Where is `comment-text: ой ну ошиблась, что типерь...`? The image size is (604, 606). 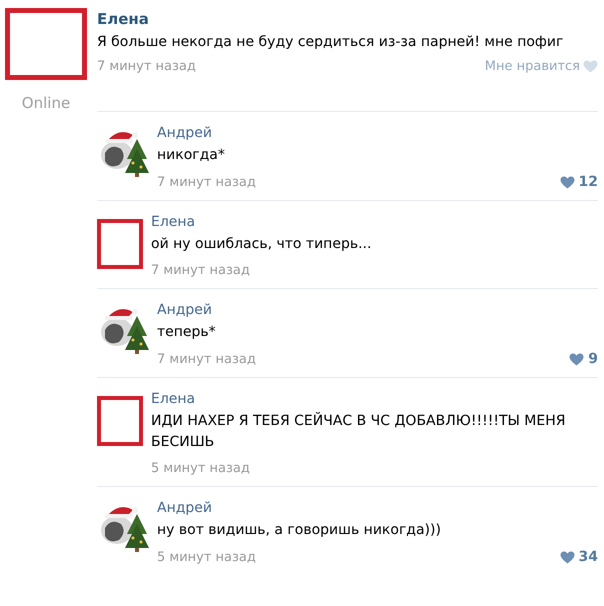 comment-text: ой ну ошиблась, что типерь... is located at coordinates (261, 244).